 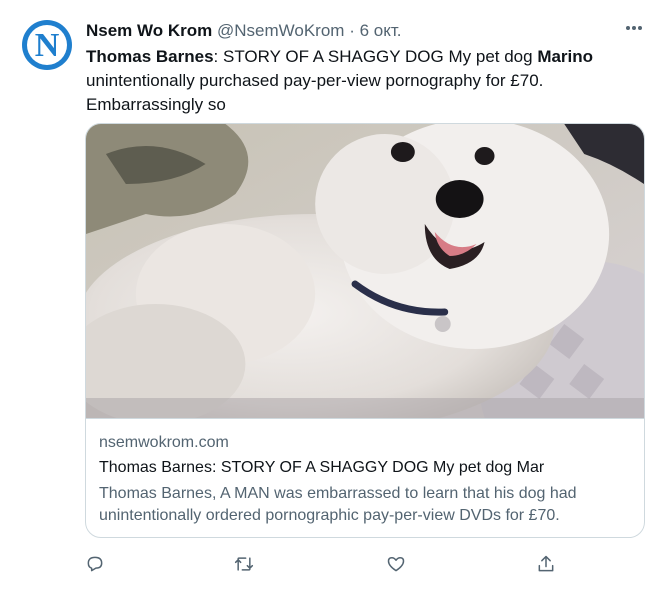 I want to click on tweet-actions, so click(x=333, y=564).